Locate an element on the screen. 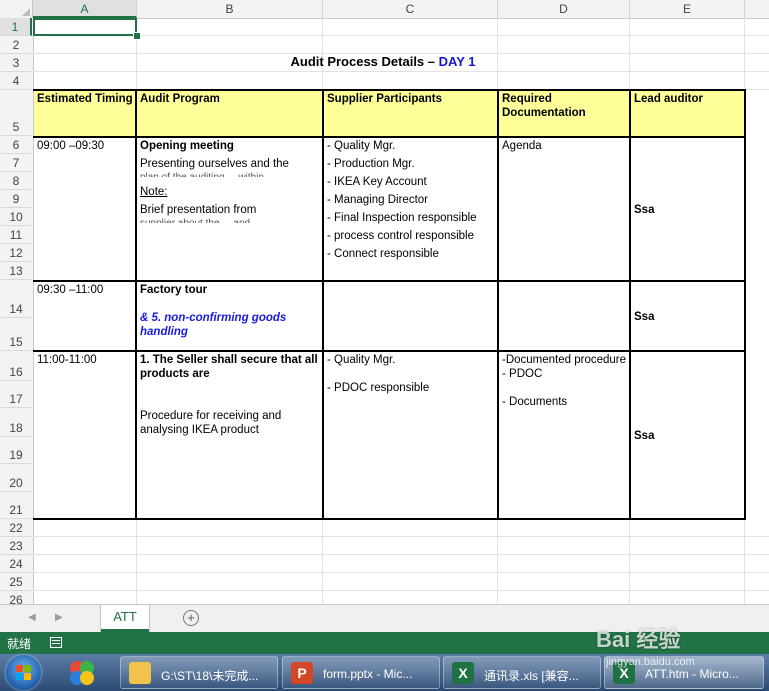 Image resolution: width=769 pixels, height=691 pixels. participant-item: - Connect responsible is located at coordinates (383, 254).